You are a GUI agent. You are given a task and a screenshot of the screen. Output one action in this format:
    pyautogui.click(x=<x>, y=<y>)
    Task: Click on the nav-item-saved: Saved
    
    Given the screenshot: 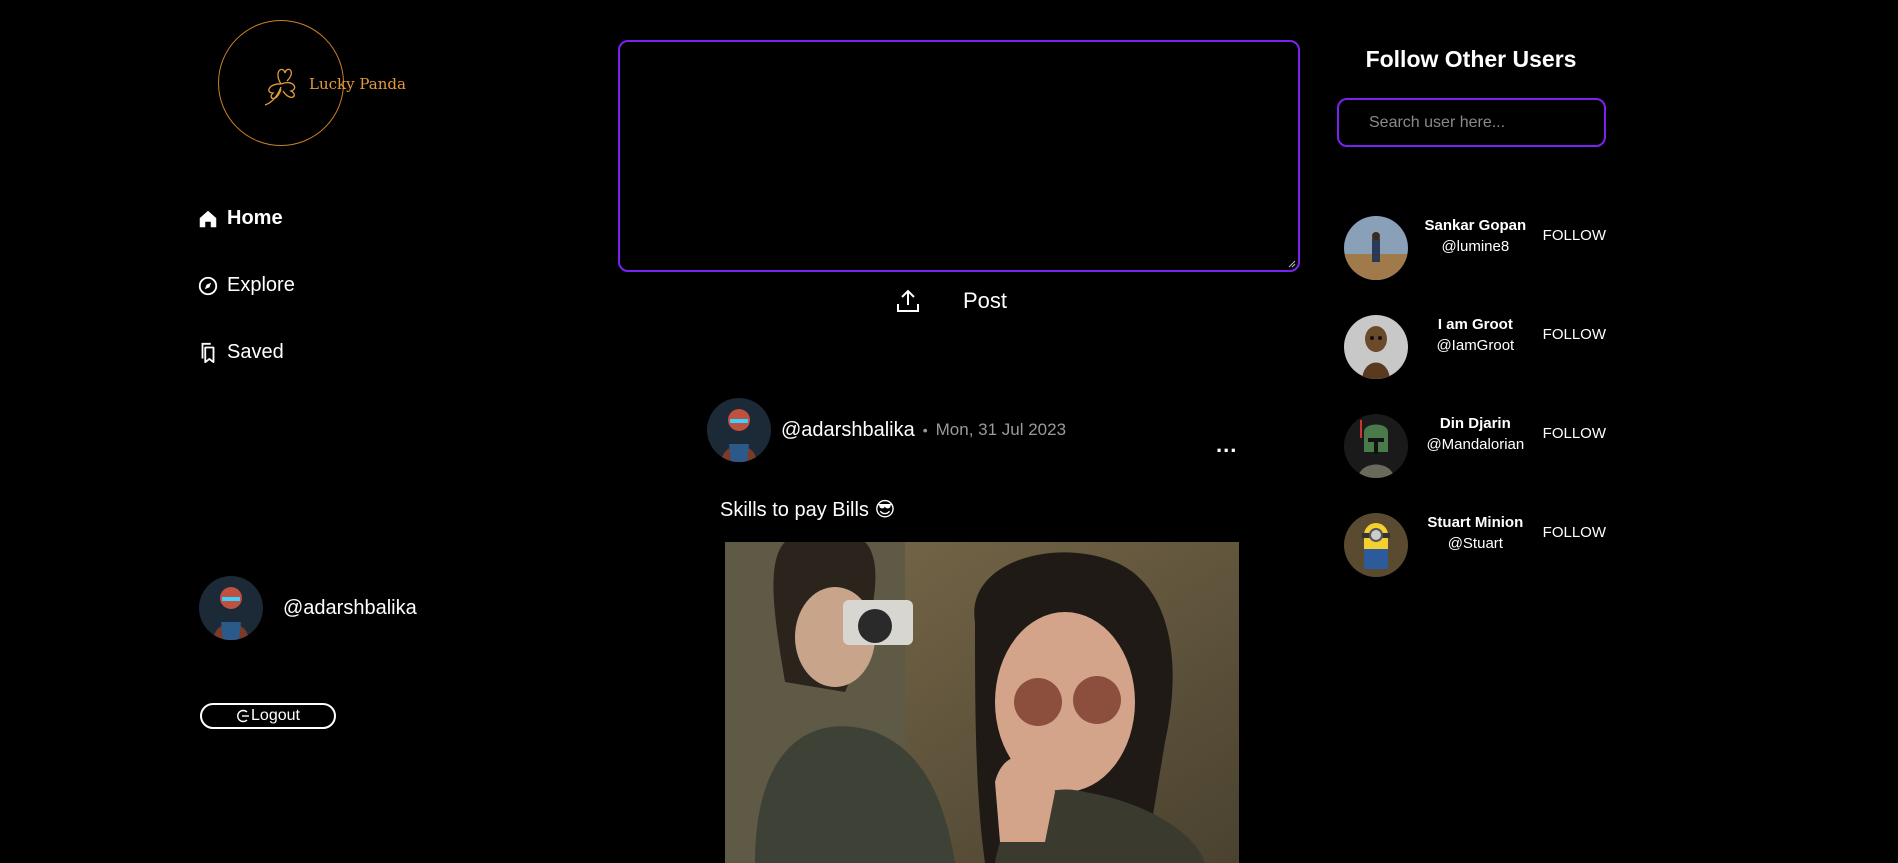 What is the action you would take?
    pyautogui.click(x=246, y=352)
    